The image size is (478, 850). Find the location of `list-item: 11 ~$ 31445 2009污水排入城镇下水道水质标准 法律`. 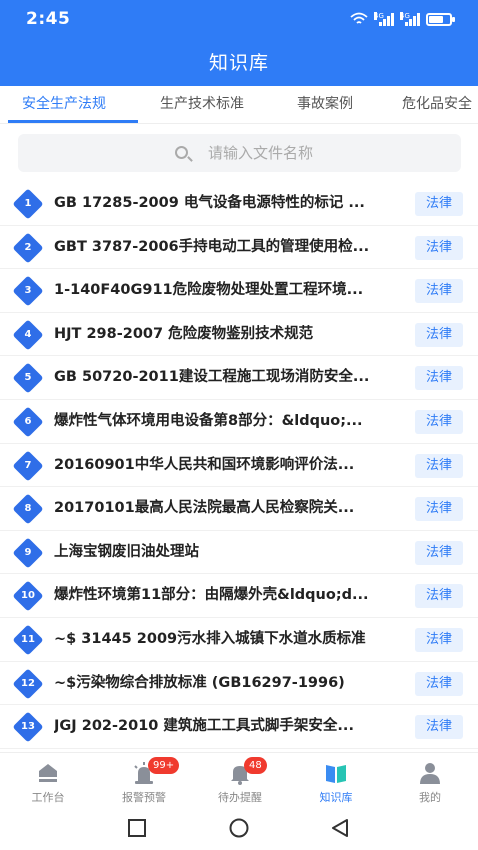

list-item: 11 ~$ 31445 2009污水排入城镇下水道水质标准 法律 is located at coordinates (239, 640).